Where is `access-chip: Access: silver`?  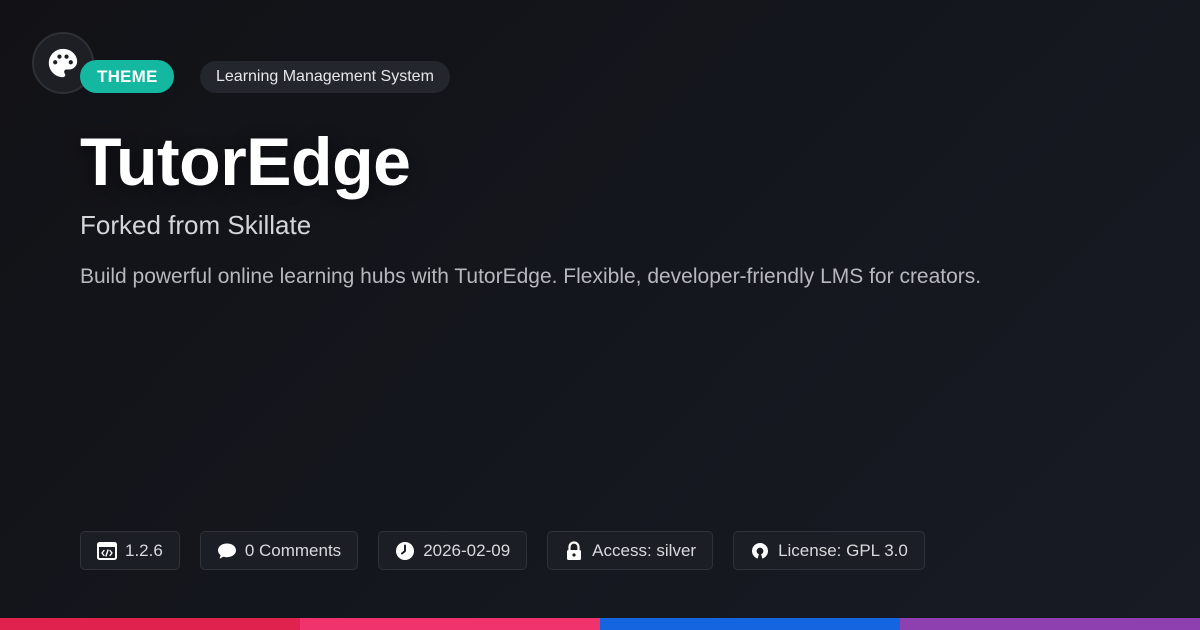 access-chip: Access: silver is located at coordinates (630, 550).